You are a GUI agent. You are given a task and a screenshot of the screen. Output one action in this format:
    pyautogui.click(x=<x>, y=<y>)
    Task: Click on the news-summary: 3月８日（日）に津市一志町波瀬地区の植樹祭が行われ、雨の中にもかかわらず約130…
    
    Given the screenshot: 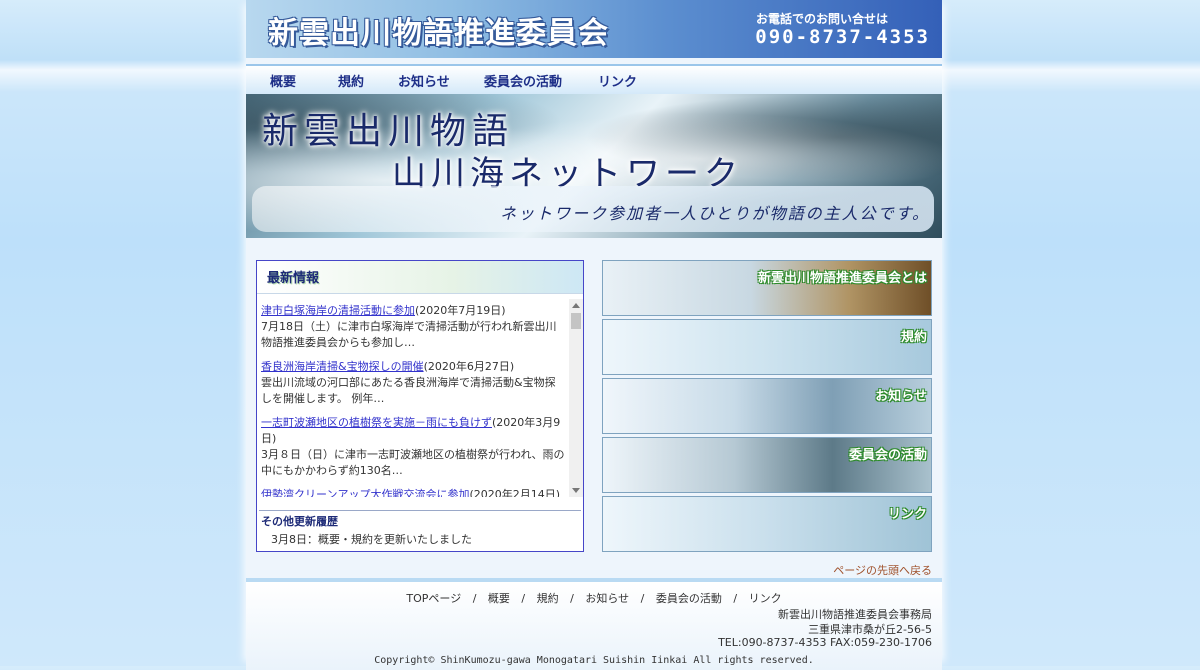 What is the action you would take?
    pyautogui.click(x=413, y=462)
    